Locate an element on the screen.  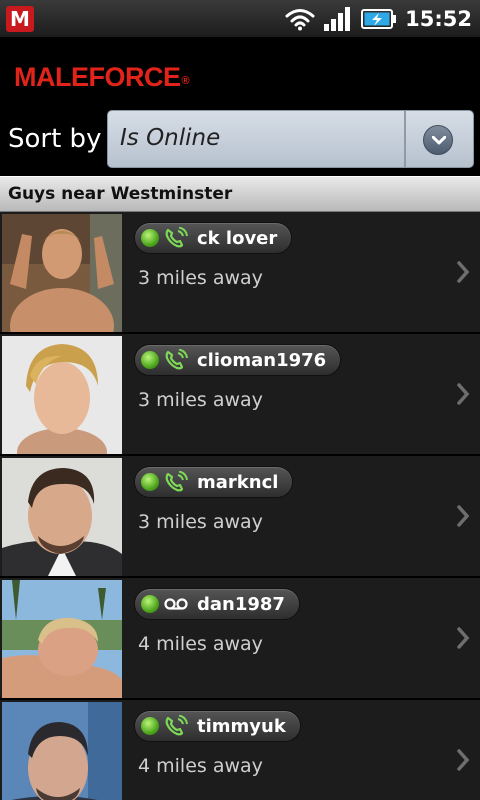
sort-row: Sort by Is Online is located at coordinates (240, 142).